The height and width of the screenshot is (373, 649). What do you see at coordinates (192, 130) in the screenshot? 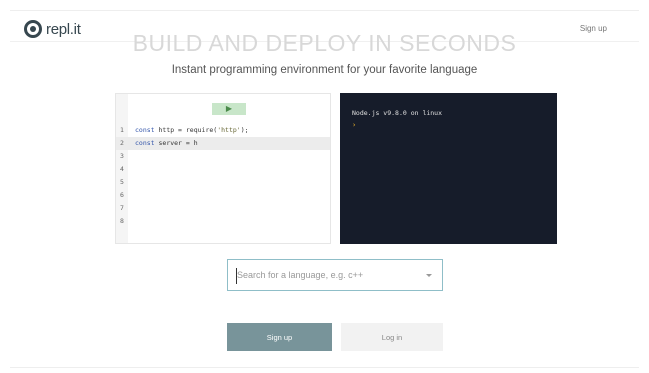
I see `code-text: const http = require('http');` at bounding box center [192, 130].